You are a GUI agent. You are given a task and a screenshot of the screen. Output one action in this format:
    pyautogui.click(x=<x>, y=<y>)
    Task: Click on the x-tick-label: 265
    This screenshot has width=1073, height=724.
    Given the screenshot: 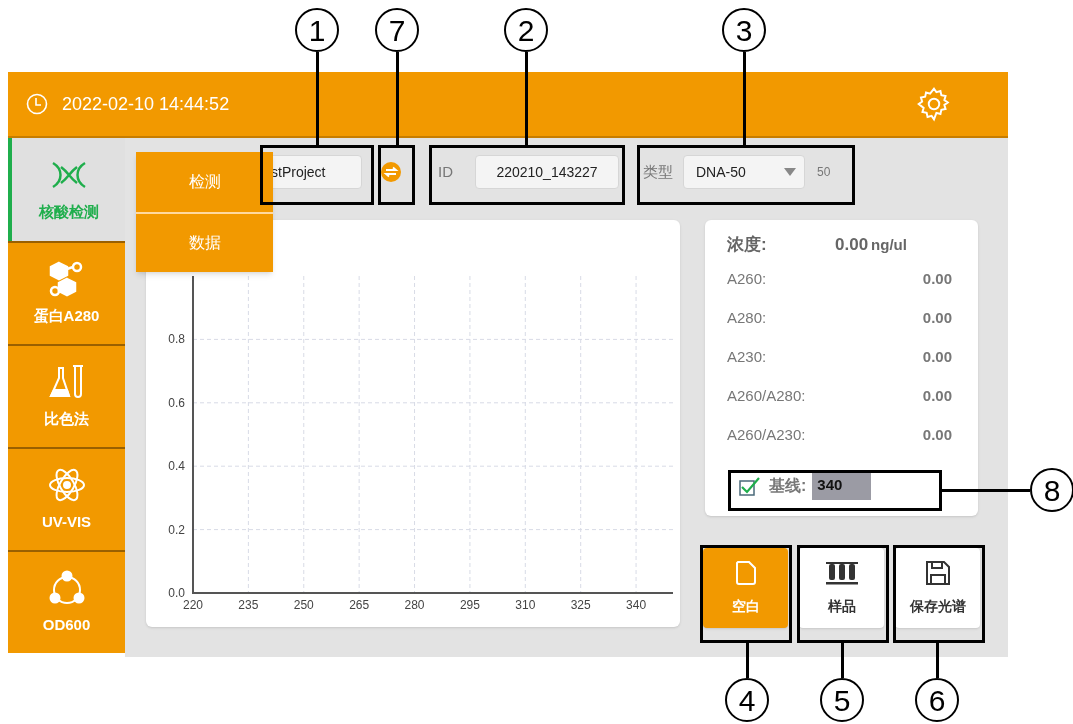 What is the action you would take?
    pyautogui.click(x=359, y=605)
    